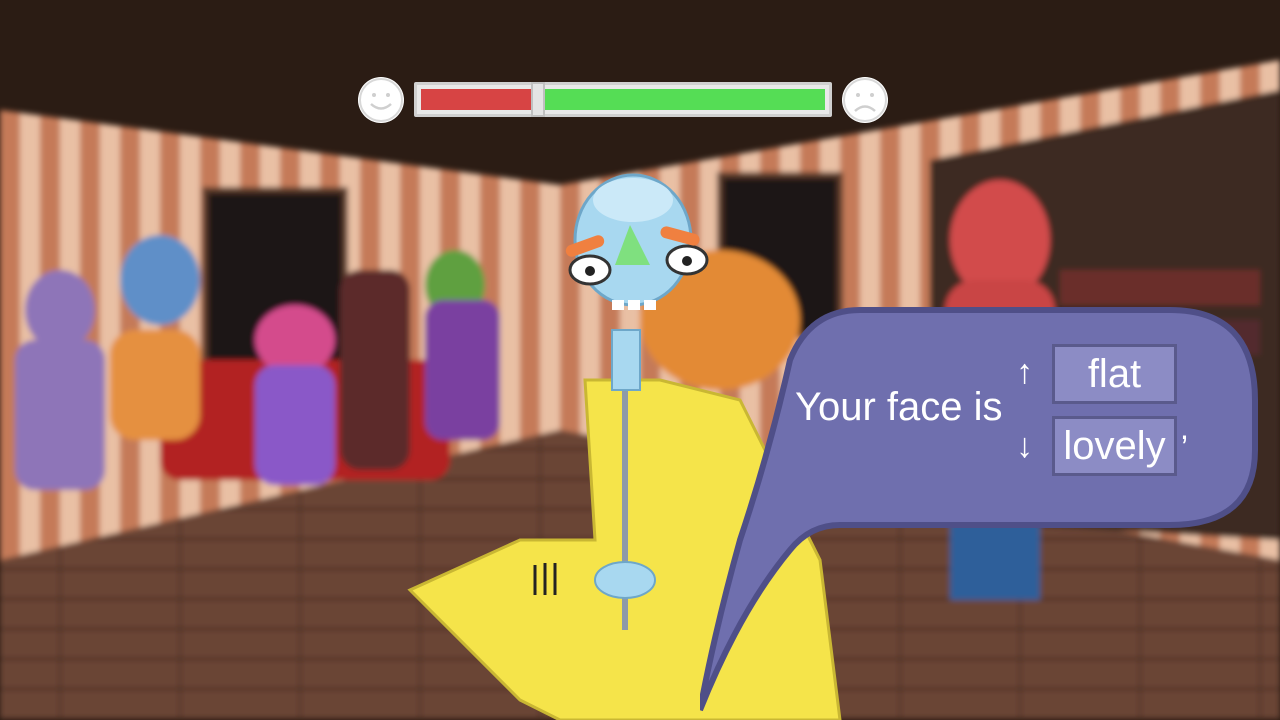  I want to click on mood-meter-bar, so click(623, 99).